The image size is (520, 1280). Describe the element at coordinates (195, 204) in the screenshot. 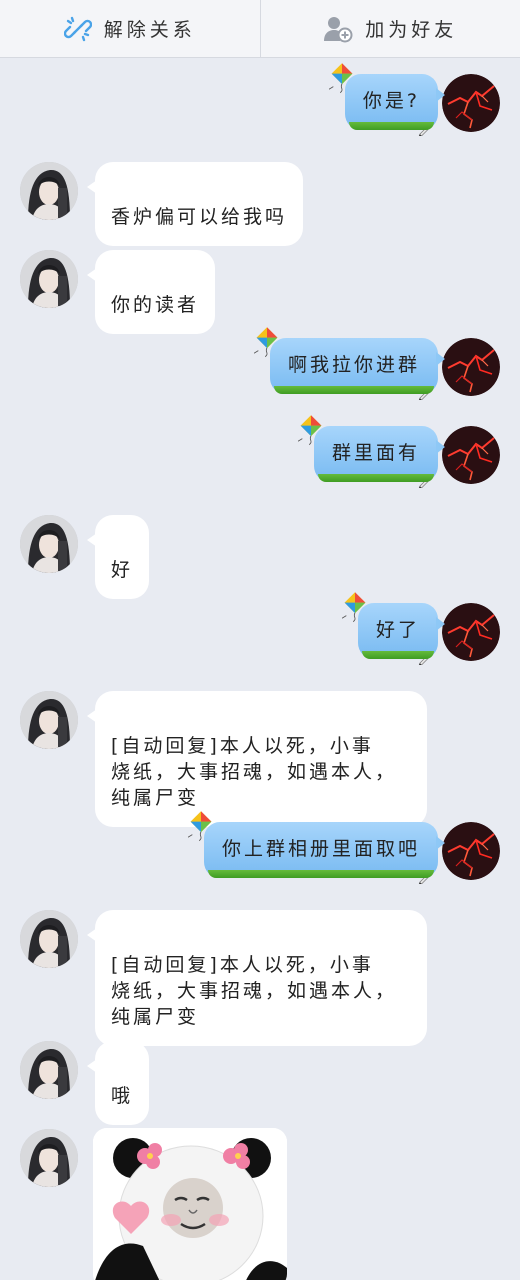

I see `message-bubble-incoming: 香炉偏可以给我吗` at that location.